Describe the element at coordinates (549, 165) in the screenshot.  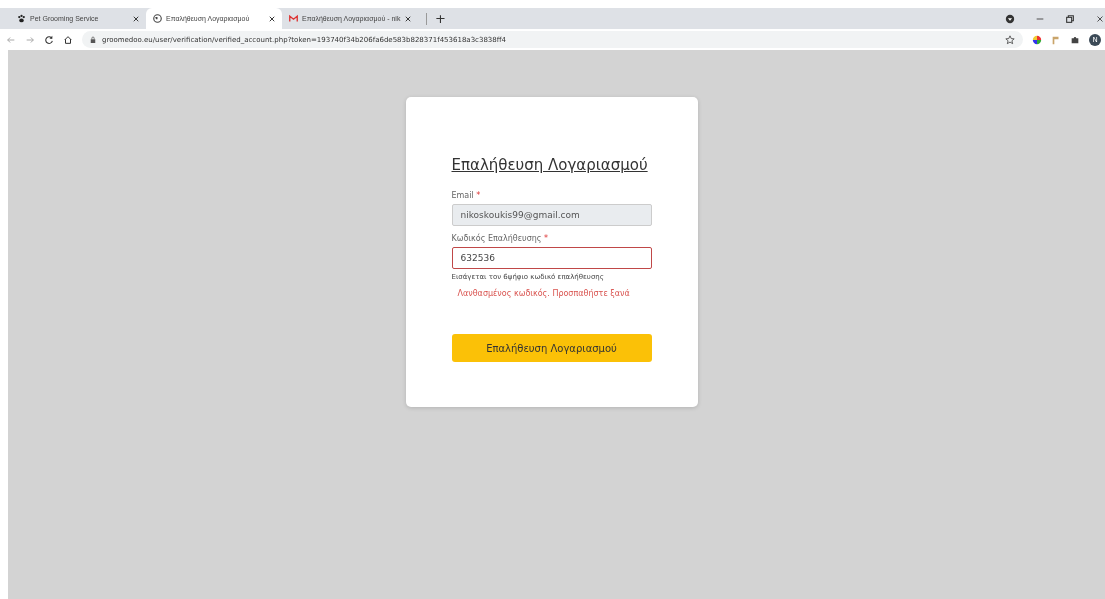
I see `form-title: Επαλήθευση Λογαριασμού` at that location.